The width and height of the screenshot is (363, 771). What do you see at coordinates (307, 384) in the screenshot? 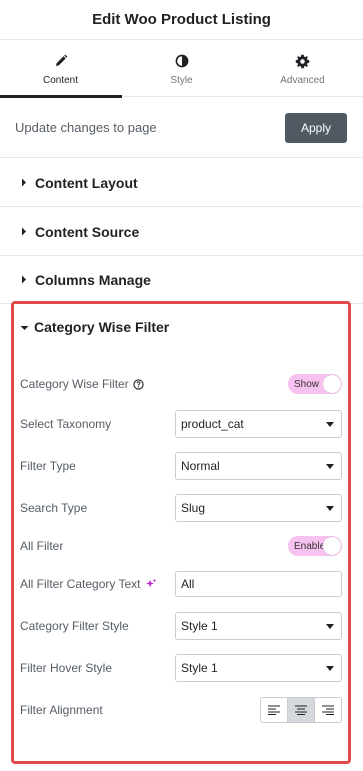
I see `toggle-text: Show` at bounding box center [307, 384].